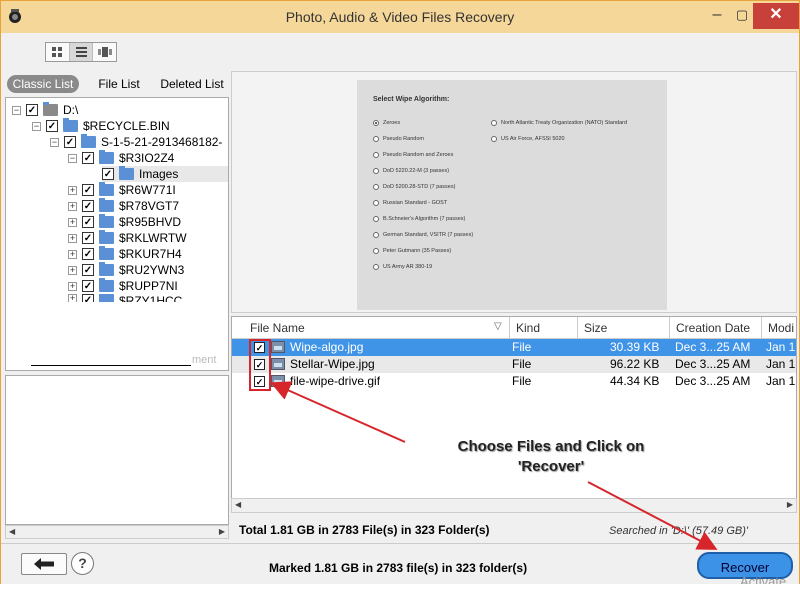  What do you see at coordinates (377, 328) in the screenshot?
I see `column-file-name: File Name` at bounding box center [377, 328].